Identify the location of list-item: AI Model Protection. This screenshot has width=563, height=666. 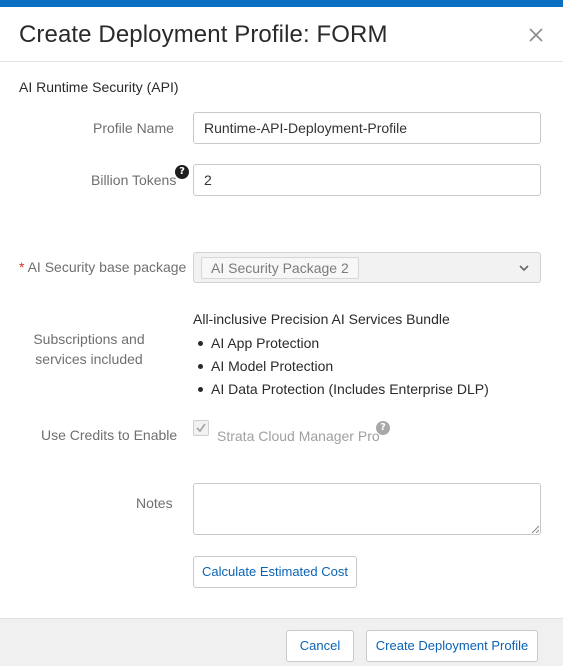
(341, 368).